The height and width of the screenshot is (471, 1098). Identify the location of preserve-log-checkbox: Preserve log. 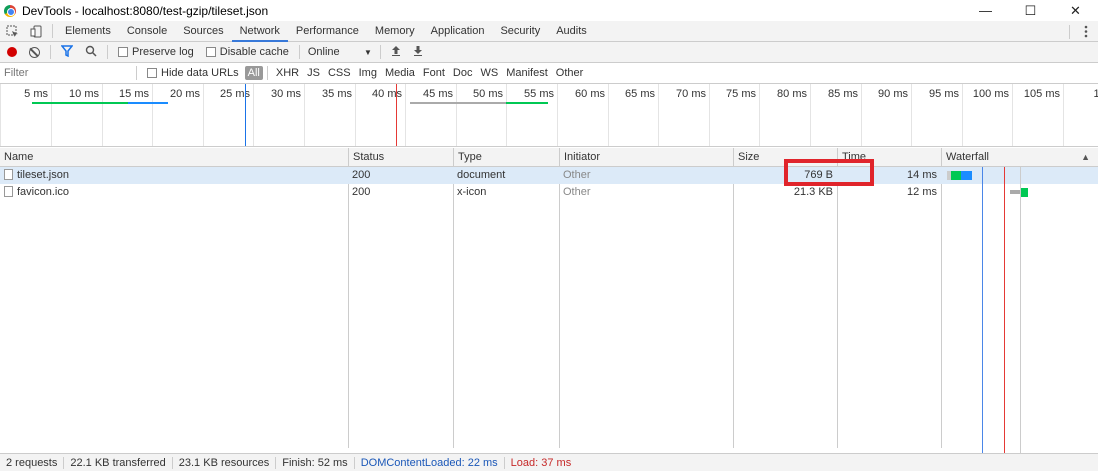
(156, 52).